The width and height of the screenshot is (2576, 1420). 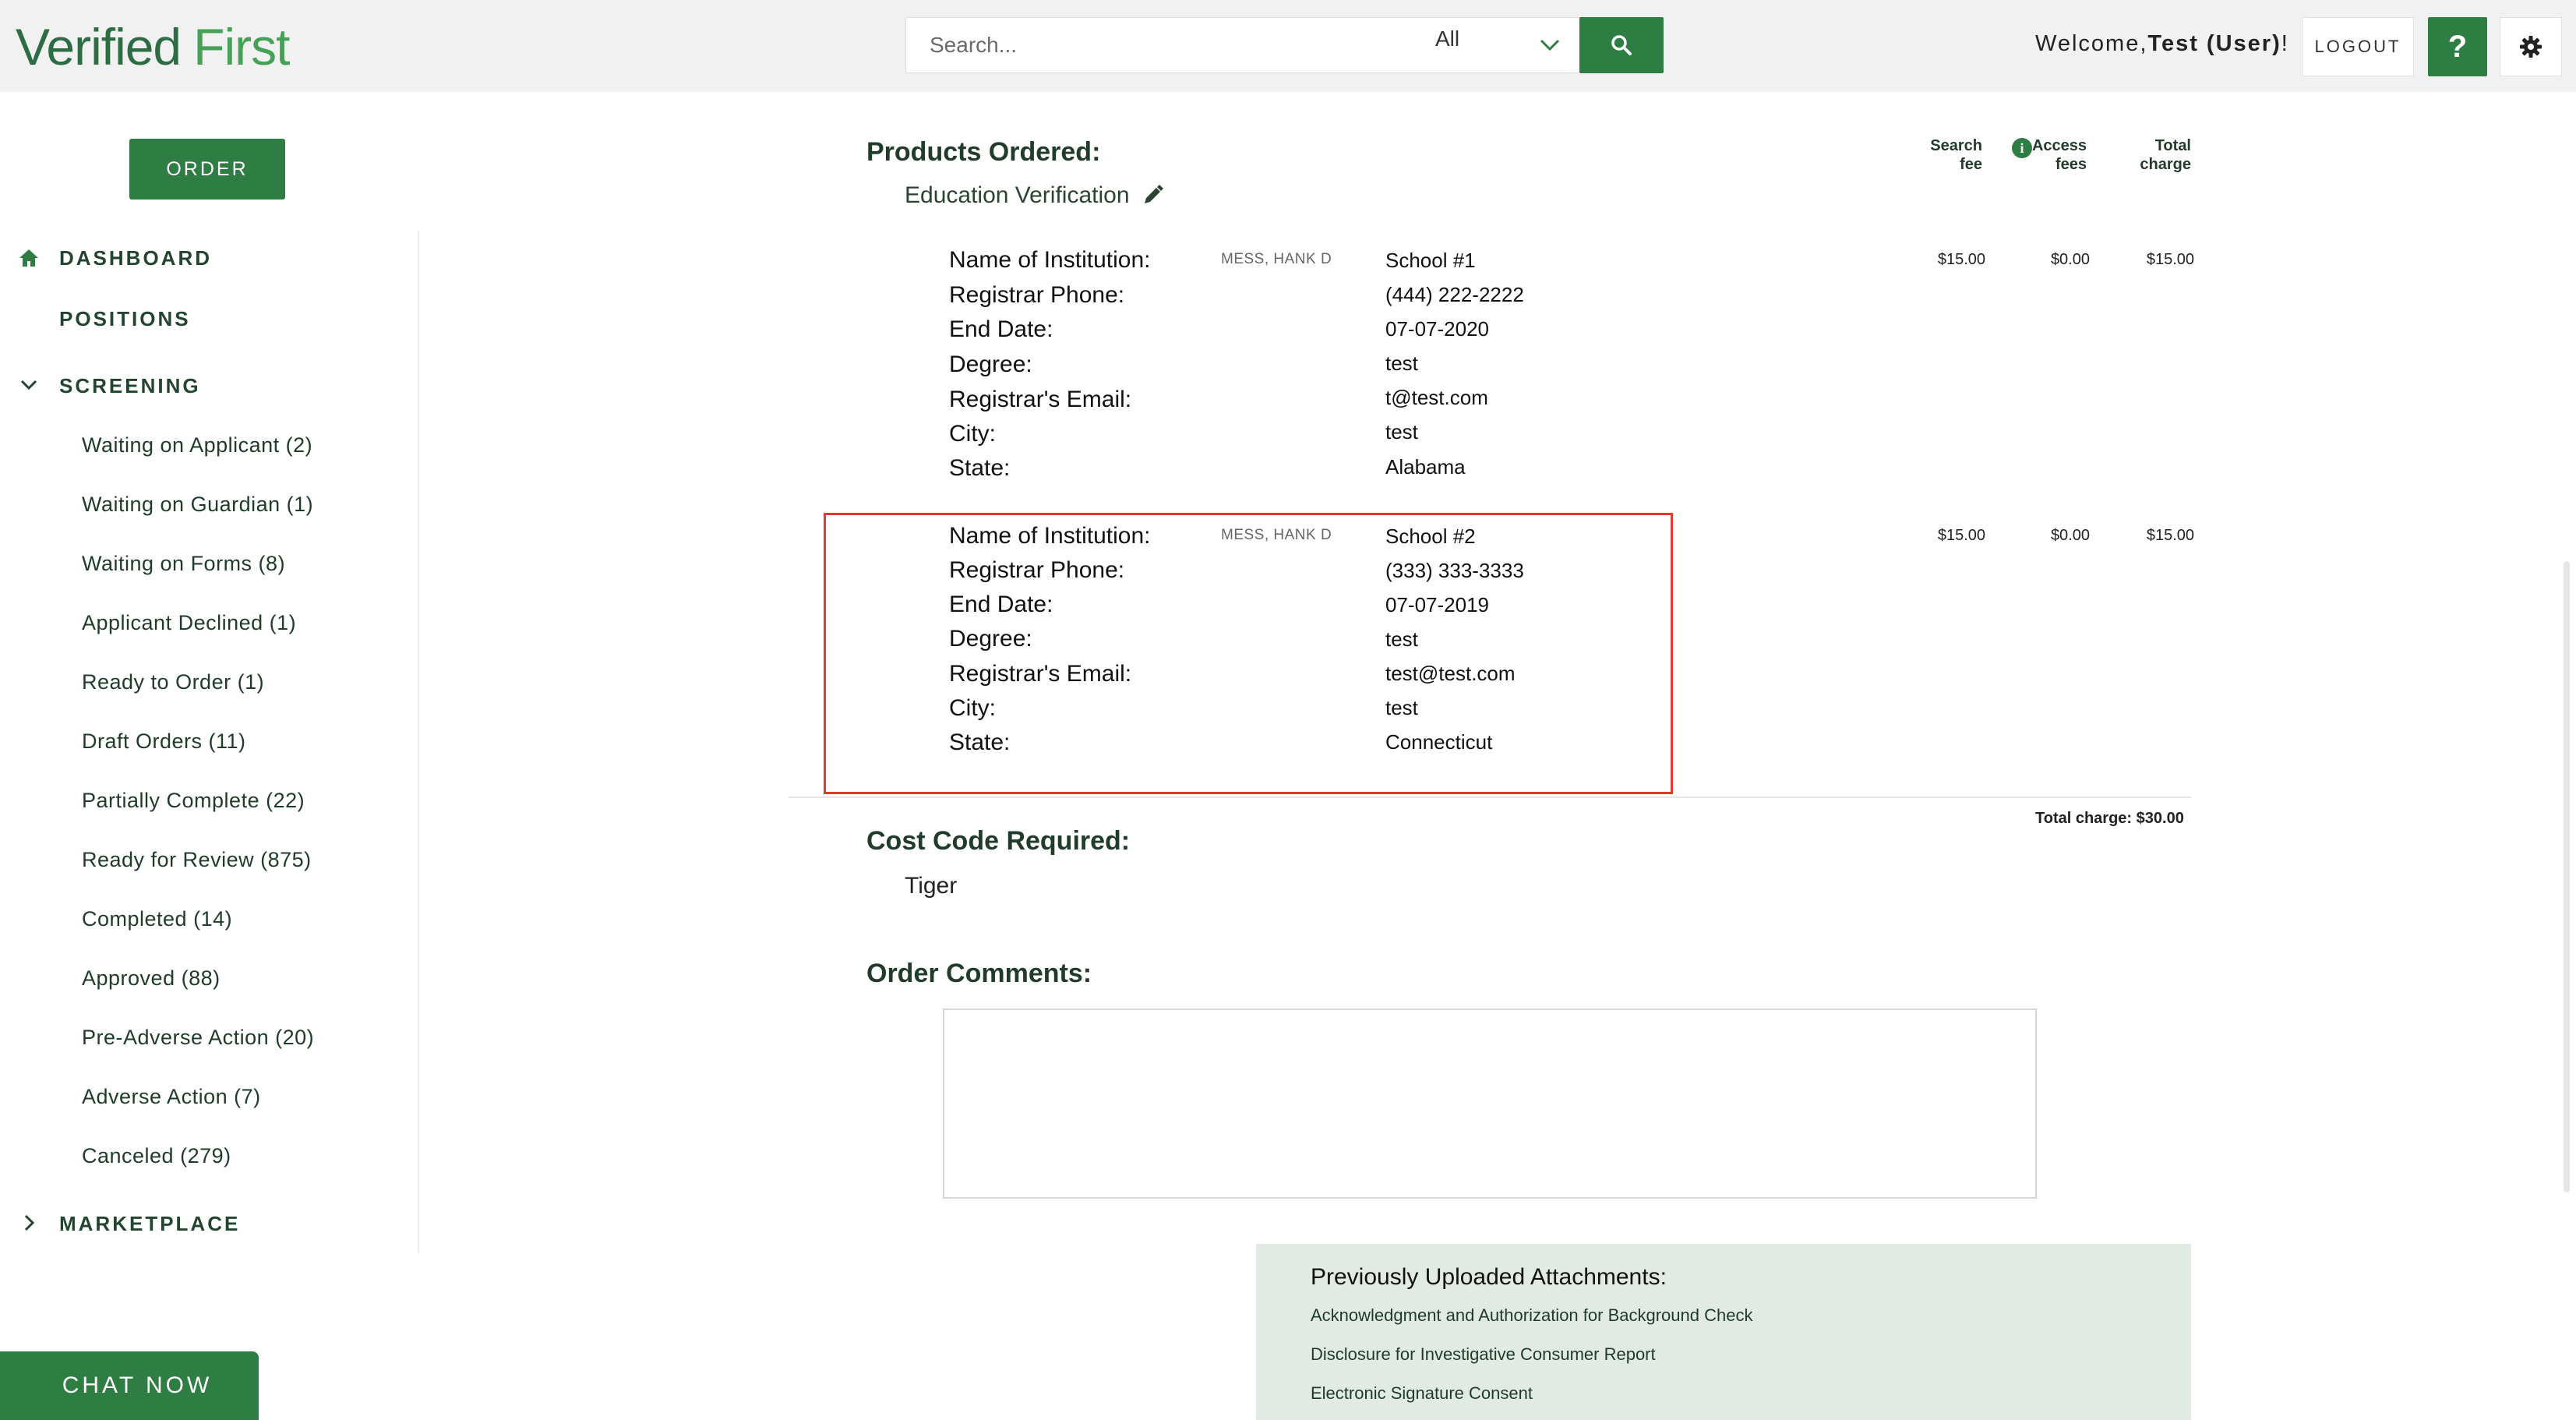 What do you see at coordinates (1450, 673) in the screenshot?
I see `value-email: test@test.com` at bounding box center [1450, 673].